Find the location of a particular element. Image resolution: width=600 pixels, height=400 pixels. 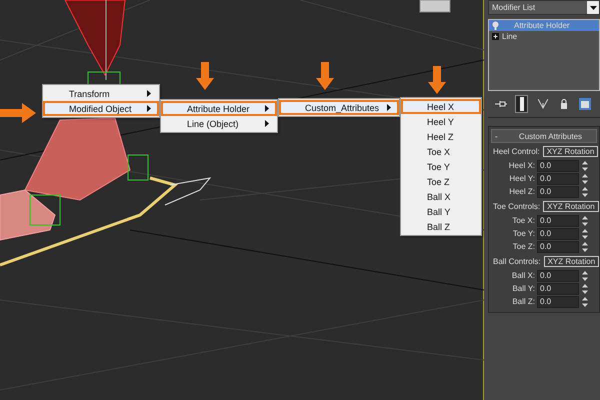

field-label: Ball X: is located at coordinates (522, 275).